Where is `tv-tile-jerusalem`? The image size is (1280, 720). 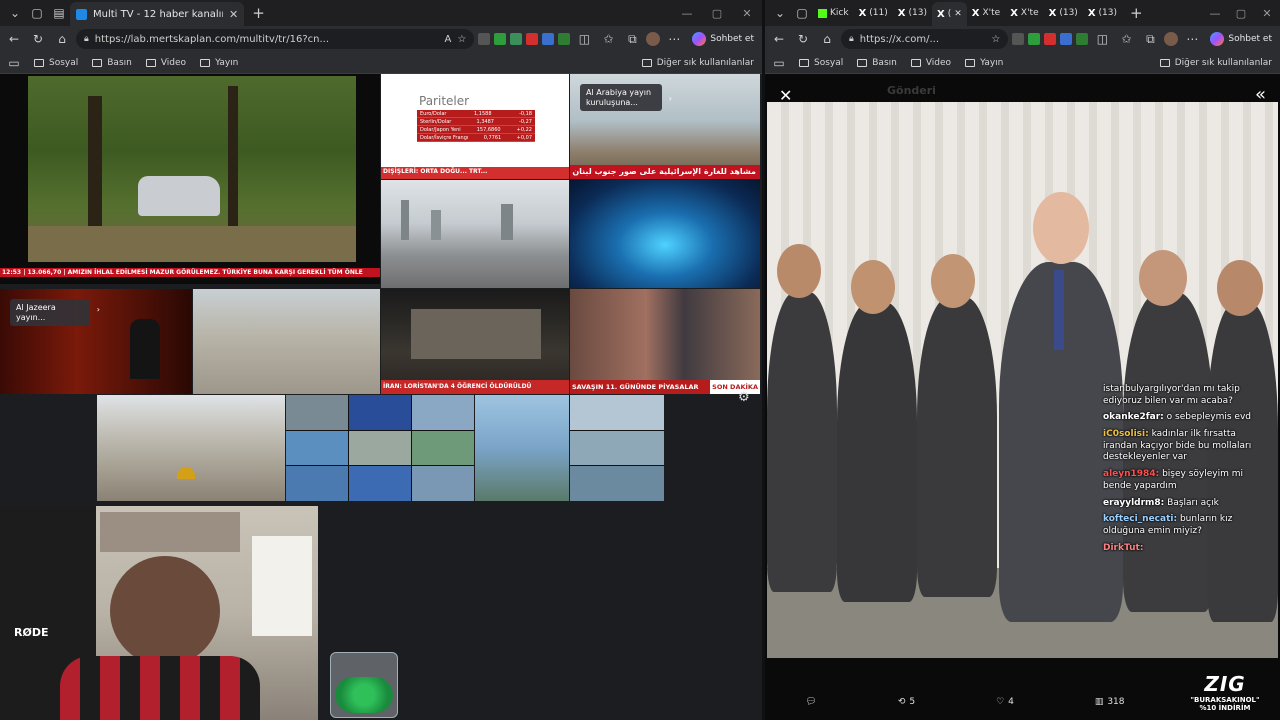
tv-tile-jerusalem is located at coordinates (191, 448).